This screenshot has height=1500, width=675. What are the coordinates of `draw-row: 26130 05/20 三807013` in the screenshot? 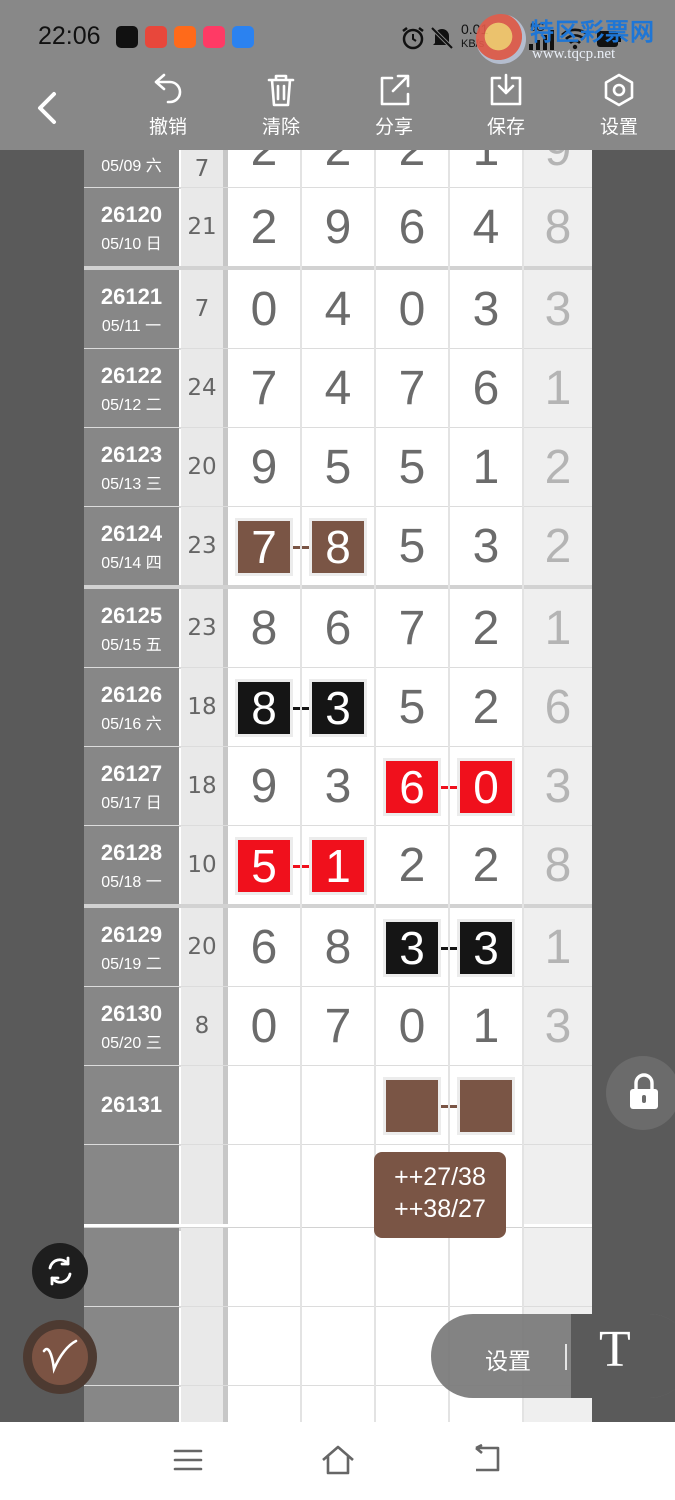 It's located at (338, 1026).